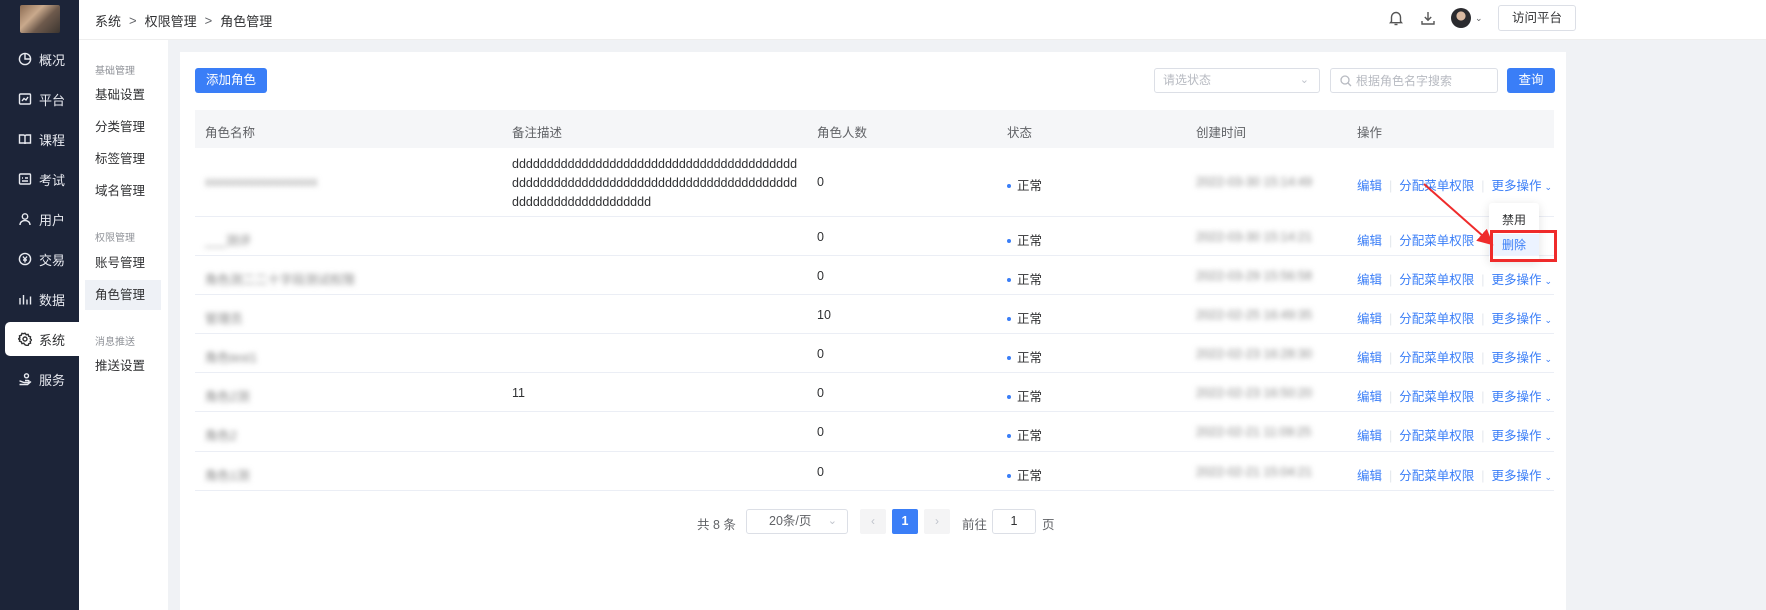 Image resolution: width=1766 pixels, height=610 pixels. I want to click on page-number-current: 1, so click(905, 521).